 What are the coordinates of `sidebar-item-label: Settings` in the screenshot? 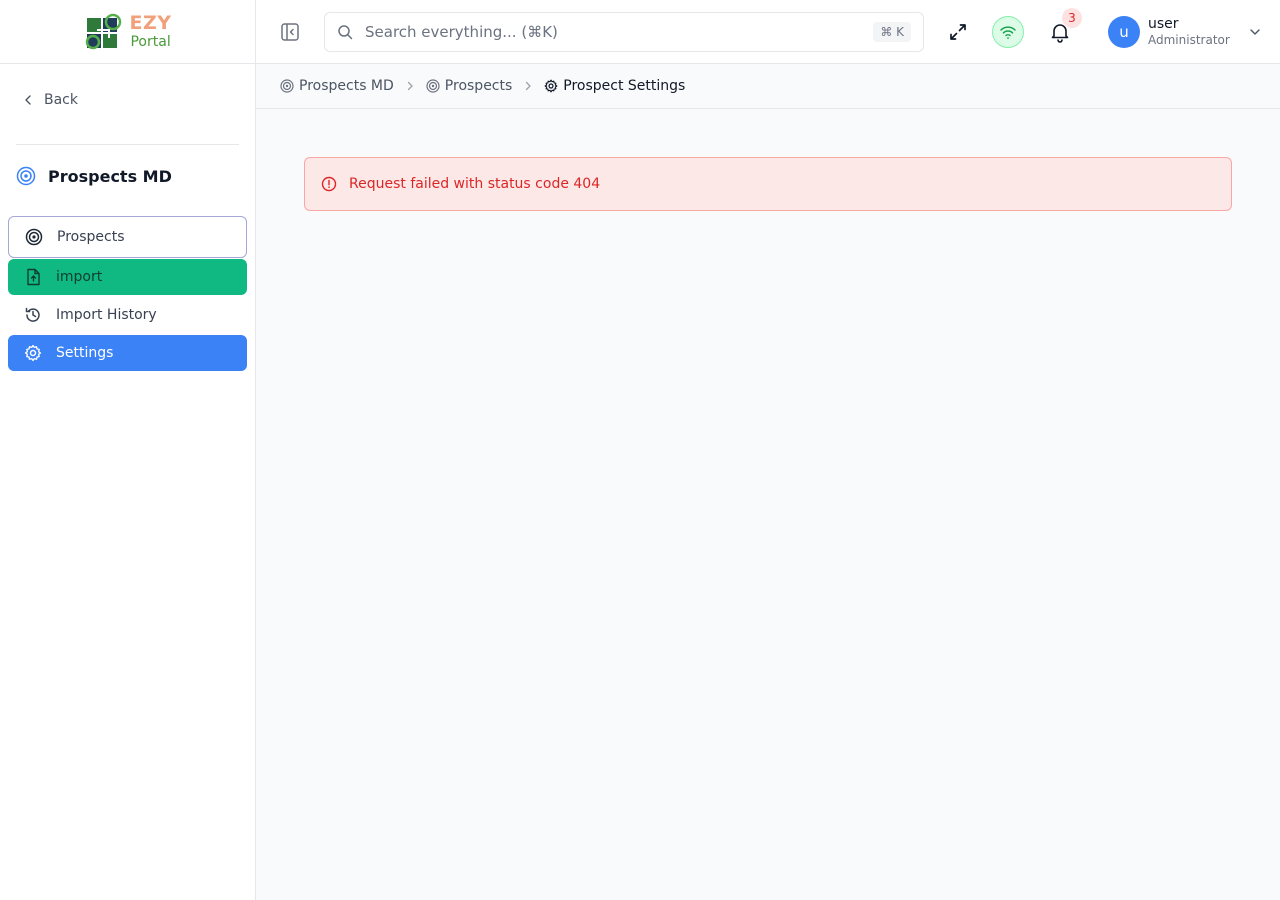 It's located at (85, 353).